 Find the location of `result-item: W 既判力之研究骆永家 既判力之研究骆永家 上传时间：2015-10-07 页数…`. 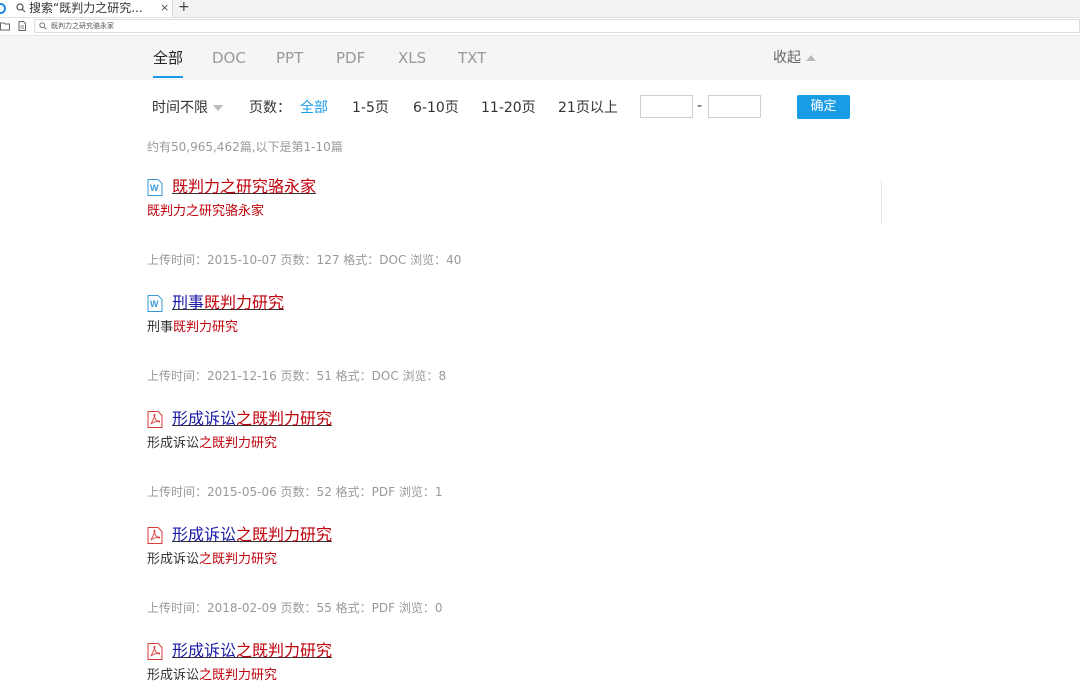

result-item: W 既判力之研究骆永家 既判力之研究骆永家 上传时间：2015-10-07 页数… is located at coordinates (507, 232).